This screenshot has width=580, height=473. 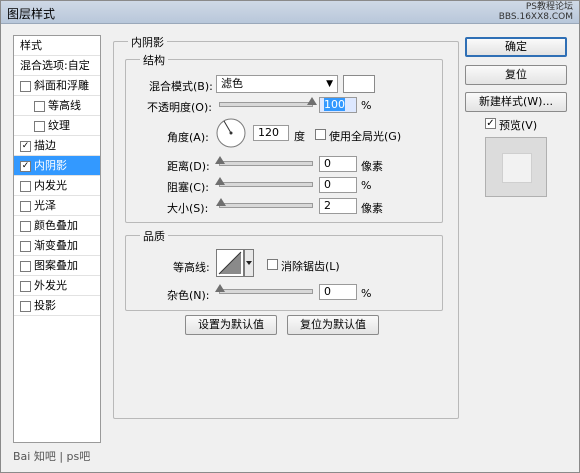 I want to click on style-list-item: 外发光, so click(x=57, y=286).